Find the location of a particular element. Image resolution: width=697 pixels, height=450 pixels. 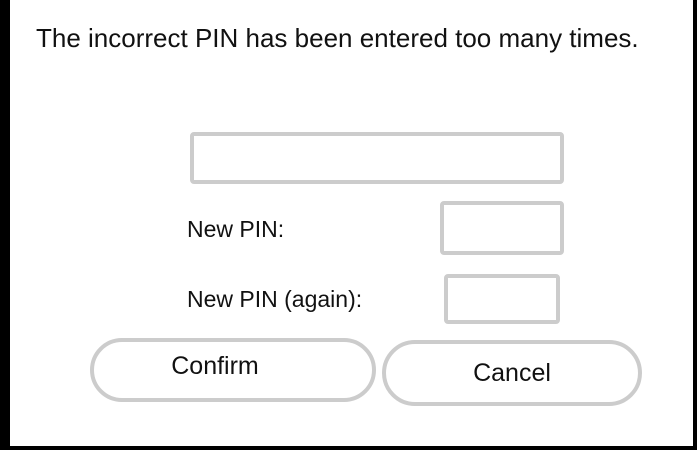

new-pin-input is located at coordinates (502, 228).